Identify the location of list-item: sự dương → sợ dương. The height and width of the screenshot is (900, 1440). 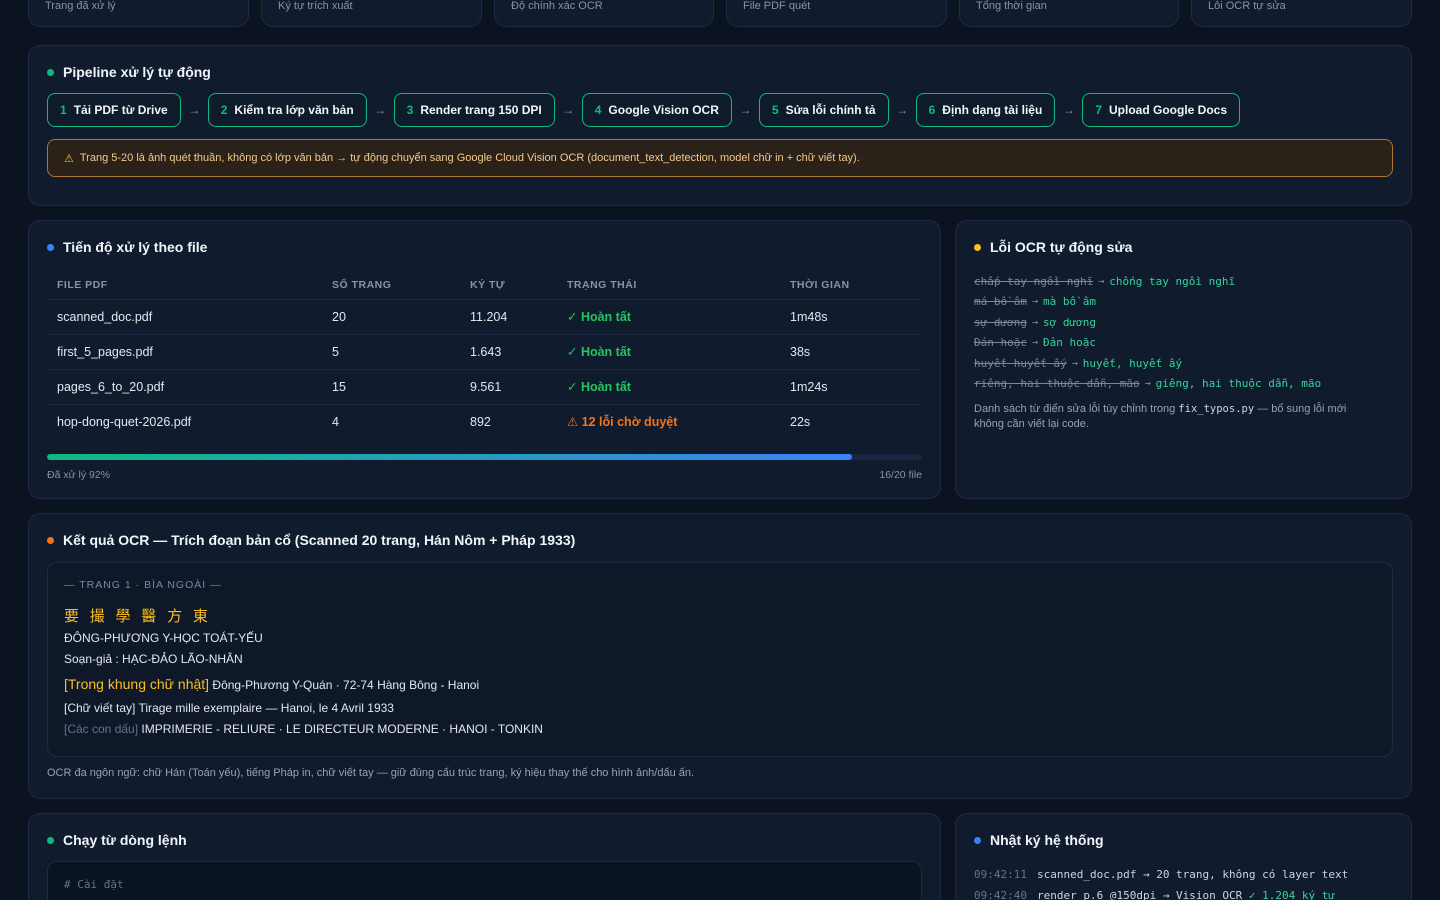
(1147, 322).